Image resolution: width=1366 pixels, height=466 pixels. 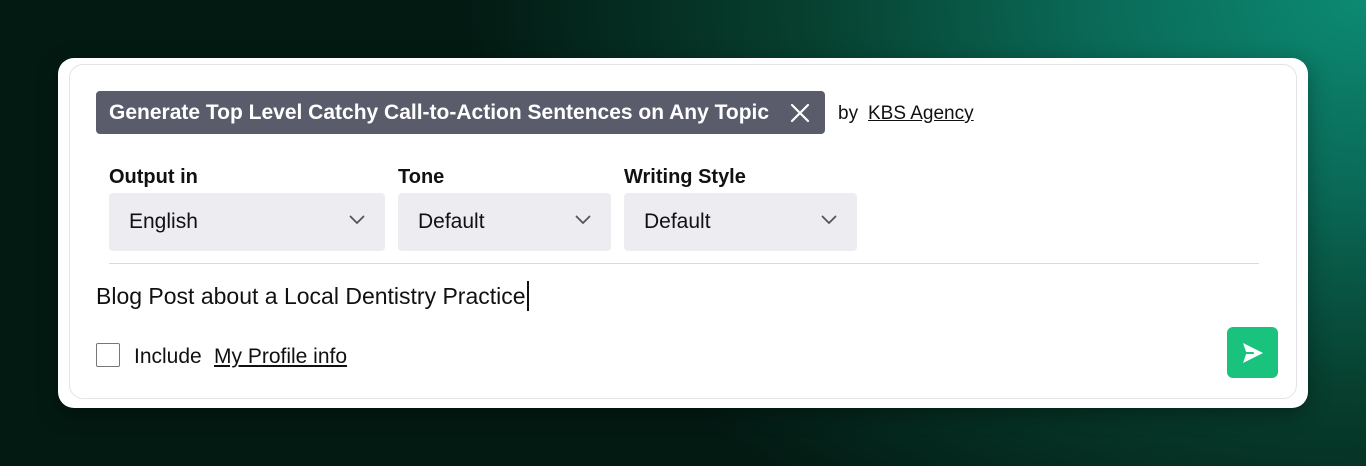 What do you see at coordinates (848, 113) in the screenshot?
I see `by-label: by` at bounding box center [848, 113].